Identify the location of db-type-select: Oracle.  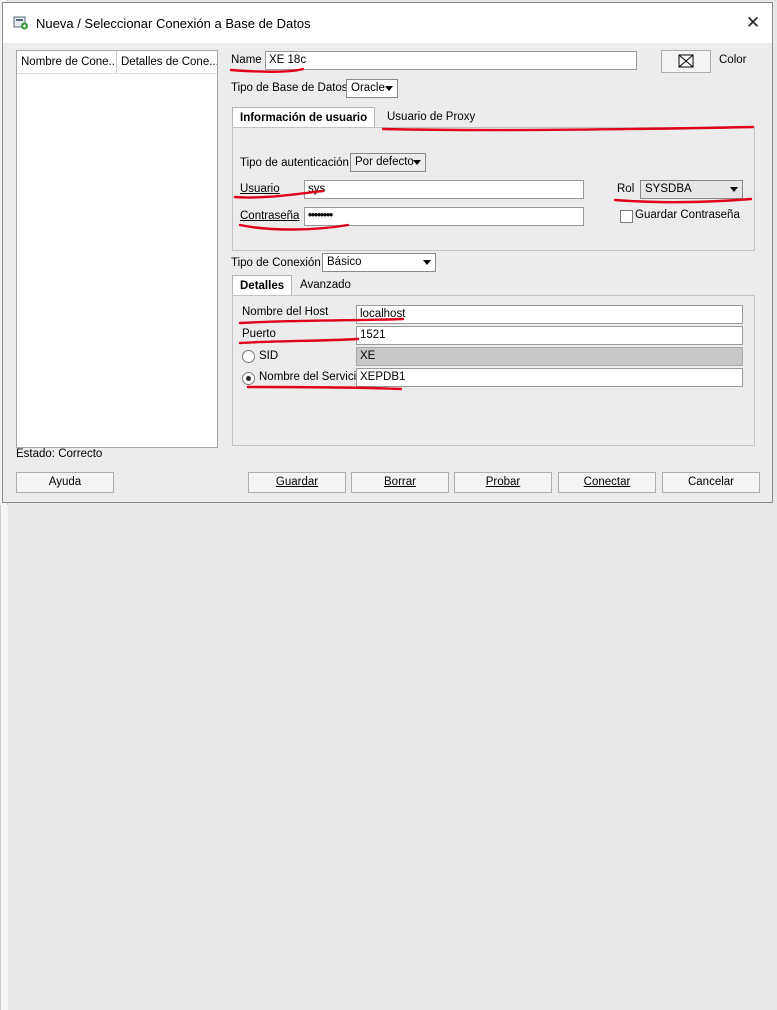
(372, 88).